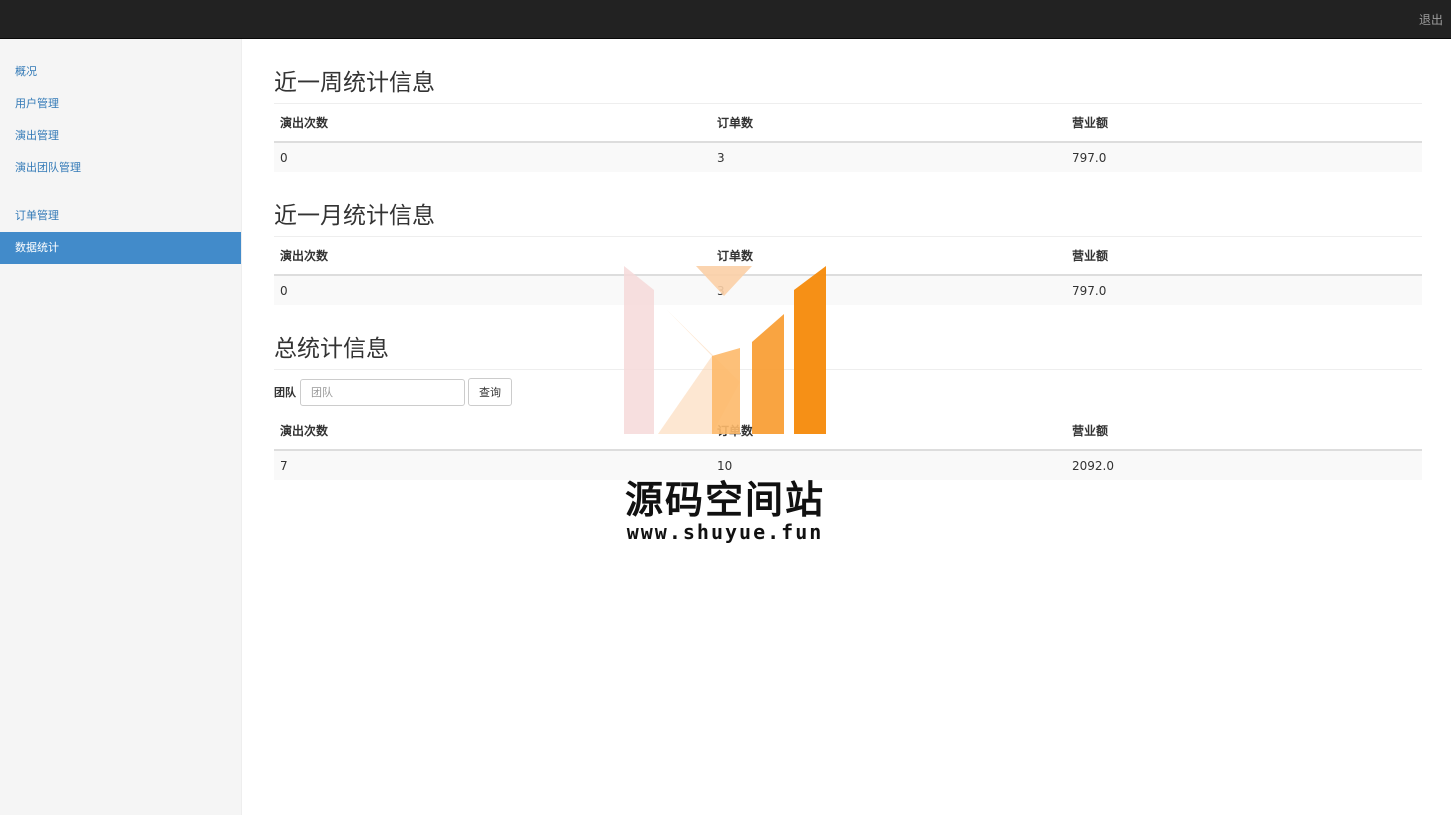 Image resolution: width=1451 pixels, height=815 pixels. I want to click on total-stats-table: 演出次数 订单数 营业额 7 10 2092.0, so click(848, 446).